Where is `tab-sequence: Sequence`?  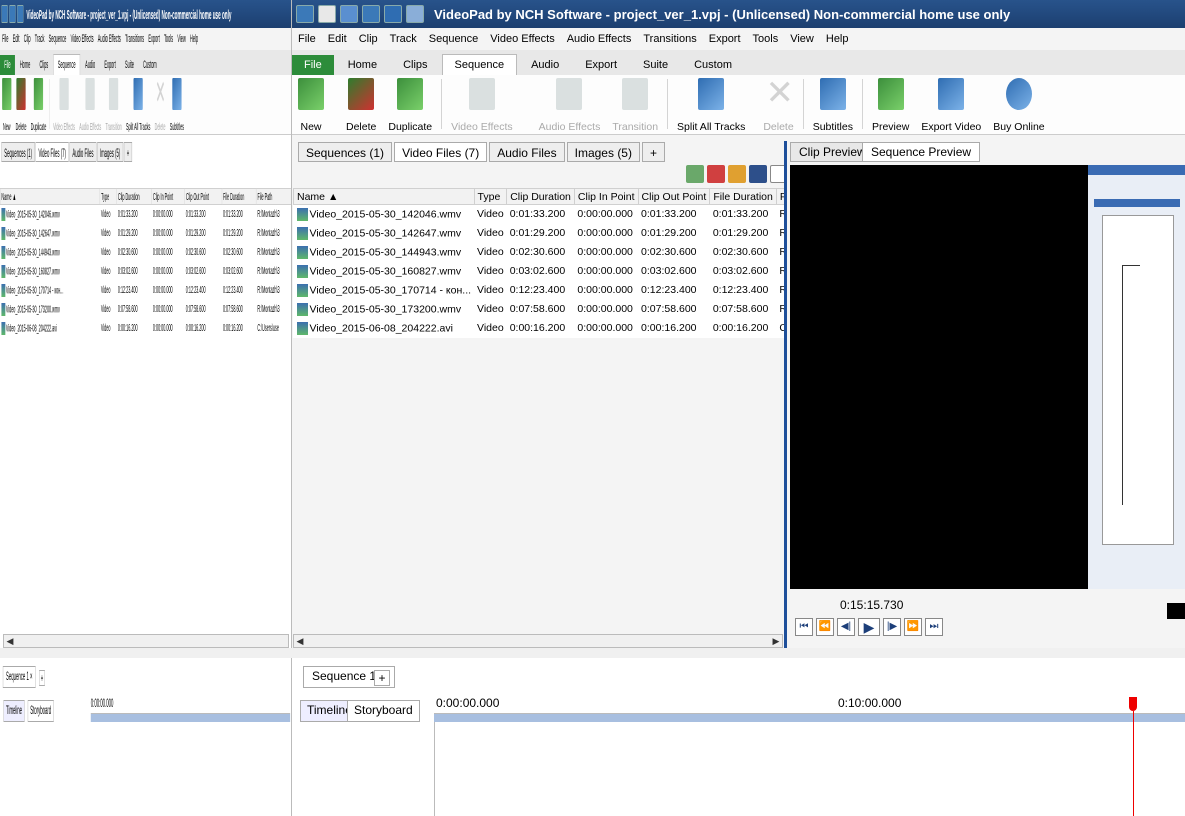
tab-sequence: Sequence is located at coordinates (479, 64).